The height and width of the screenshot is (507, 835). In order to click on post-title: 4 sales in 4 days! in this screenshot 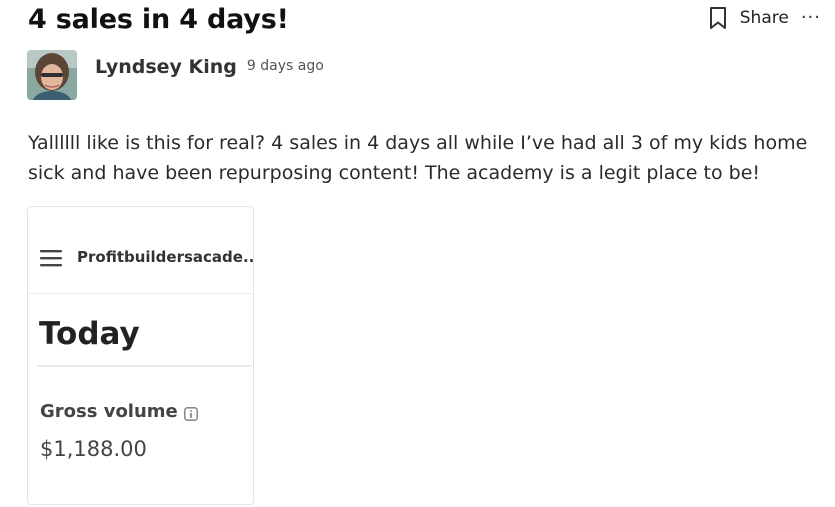, I will do `click(158, 19)`.